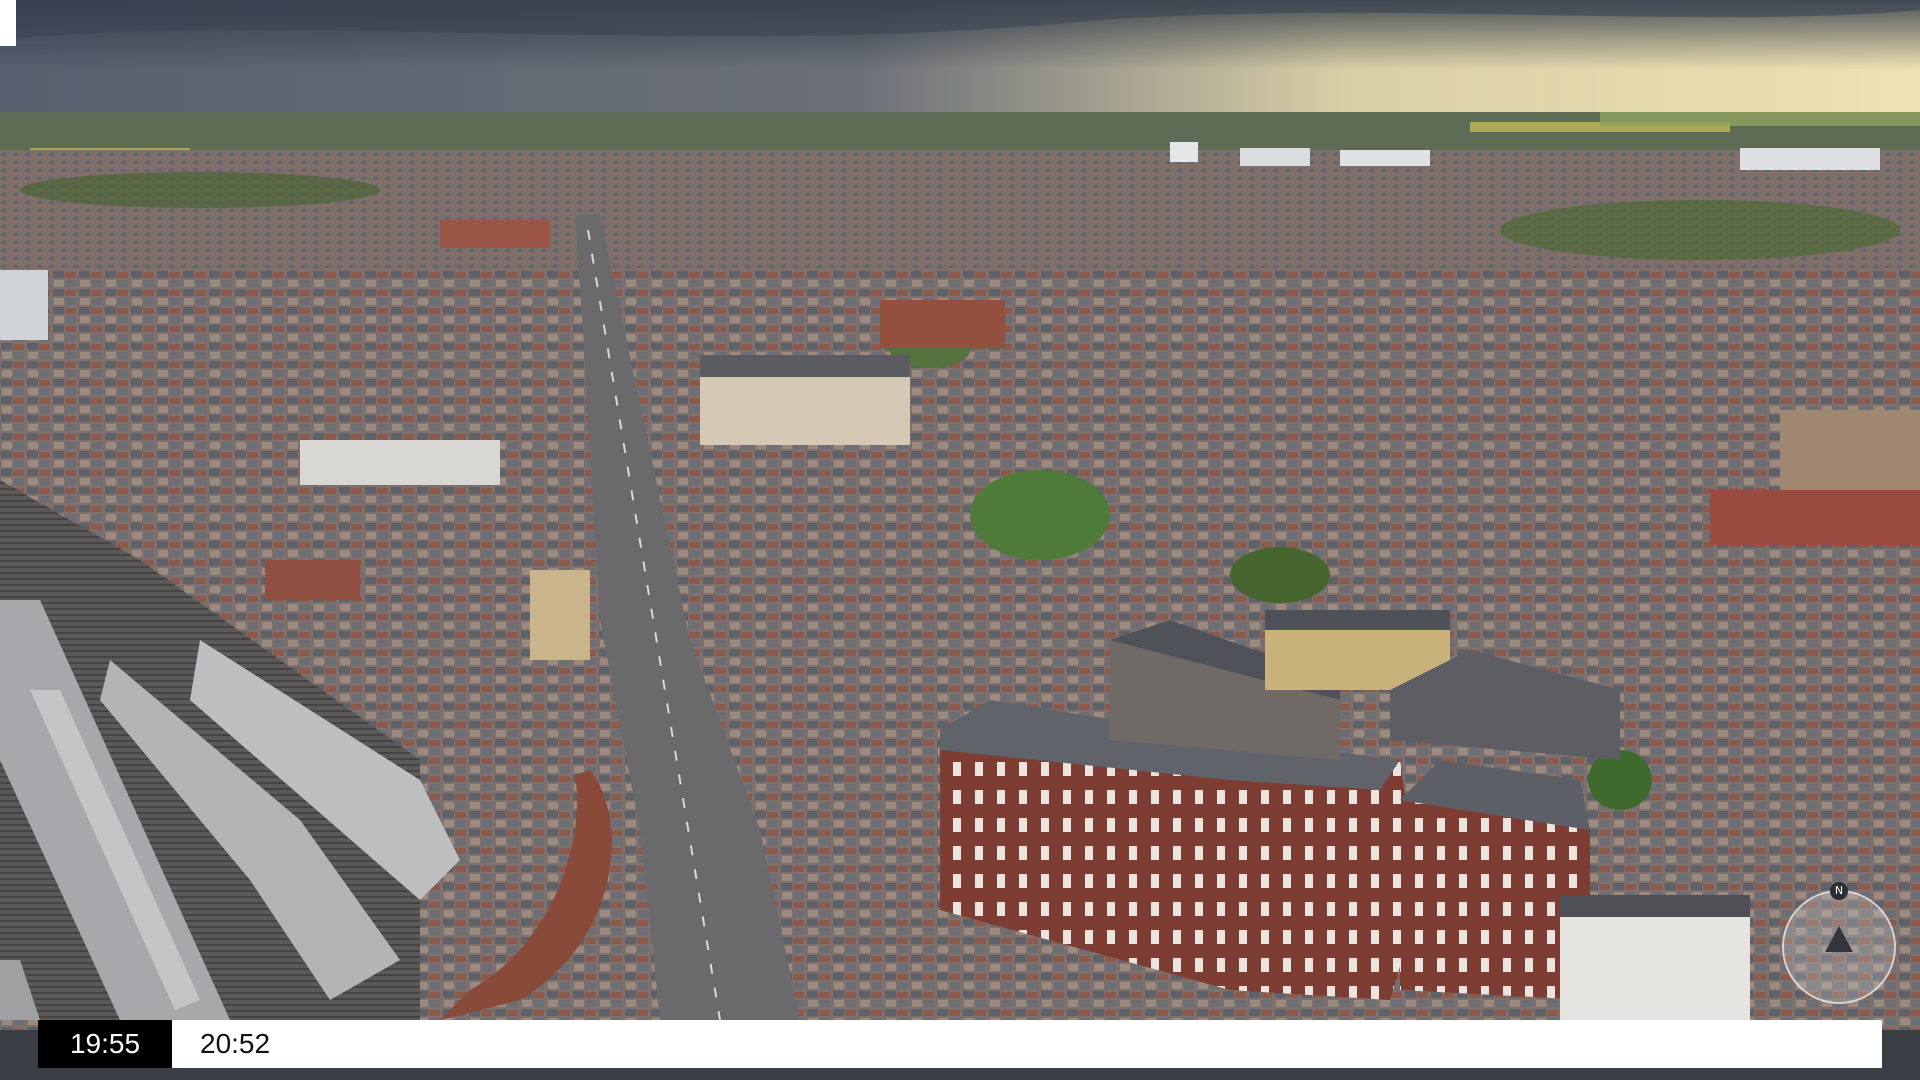 The height and width of the screenshot is (1080, 1920). I want to click on compass-widget: N, so click(1839, 943).